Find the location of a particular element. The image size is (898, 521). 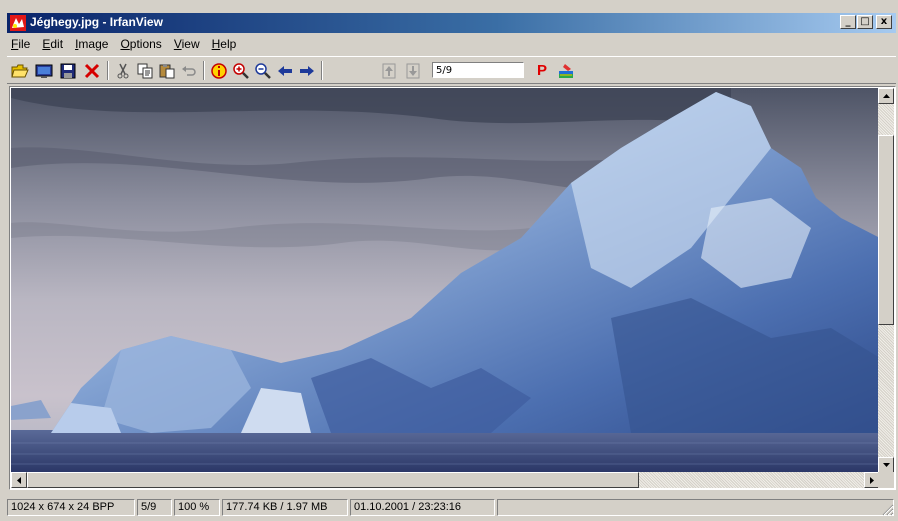

scroll-down-button is located at coordinates (886, 465).